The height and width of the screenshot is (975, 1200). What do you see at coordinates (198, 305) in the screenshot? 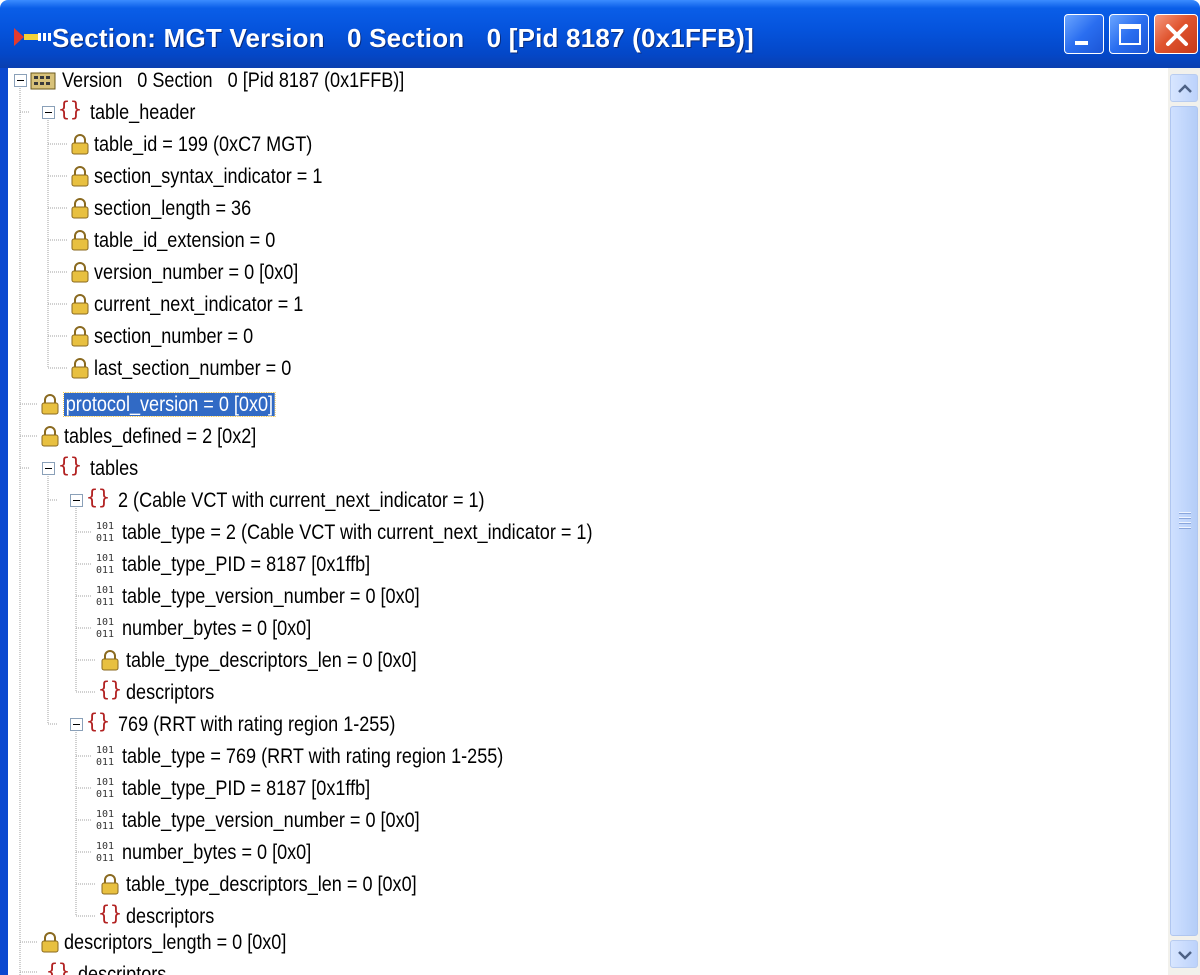
I see `tree-node: current_next_indicator = 1` at bounding box center [198, 305].